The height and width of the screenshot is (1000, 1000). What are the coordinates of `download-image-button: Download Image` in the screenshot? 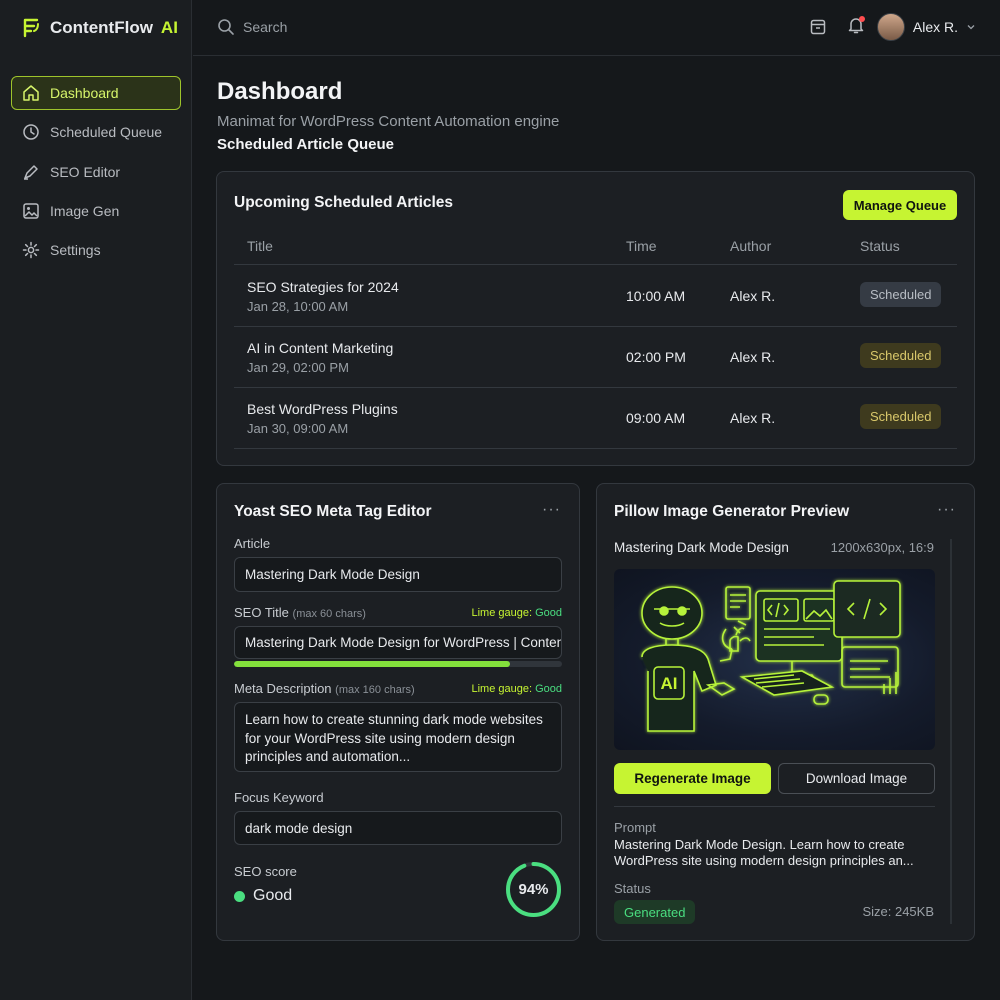 It's located at (856, 778).